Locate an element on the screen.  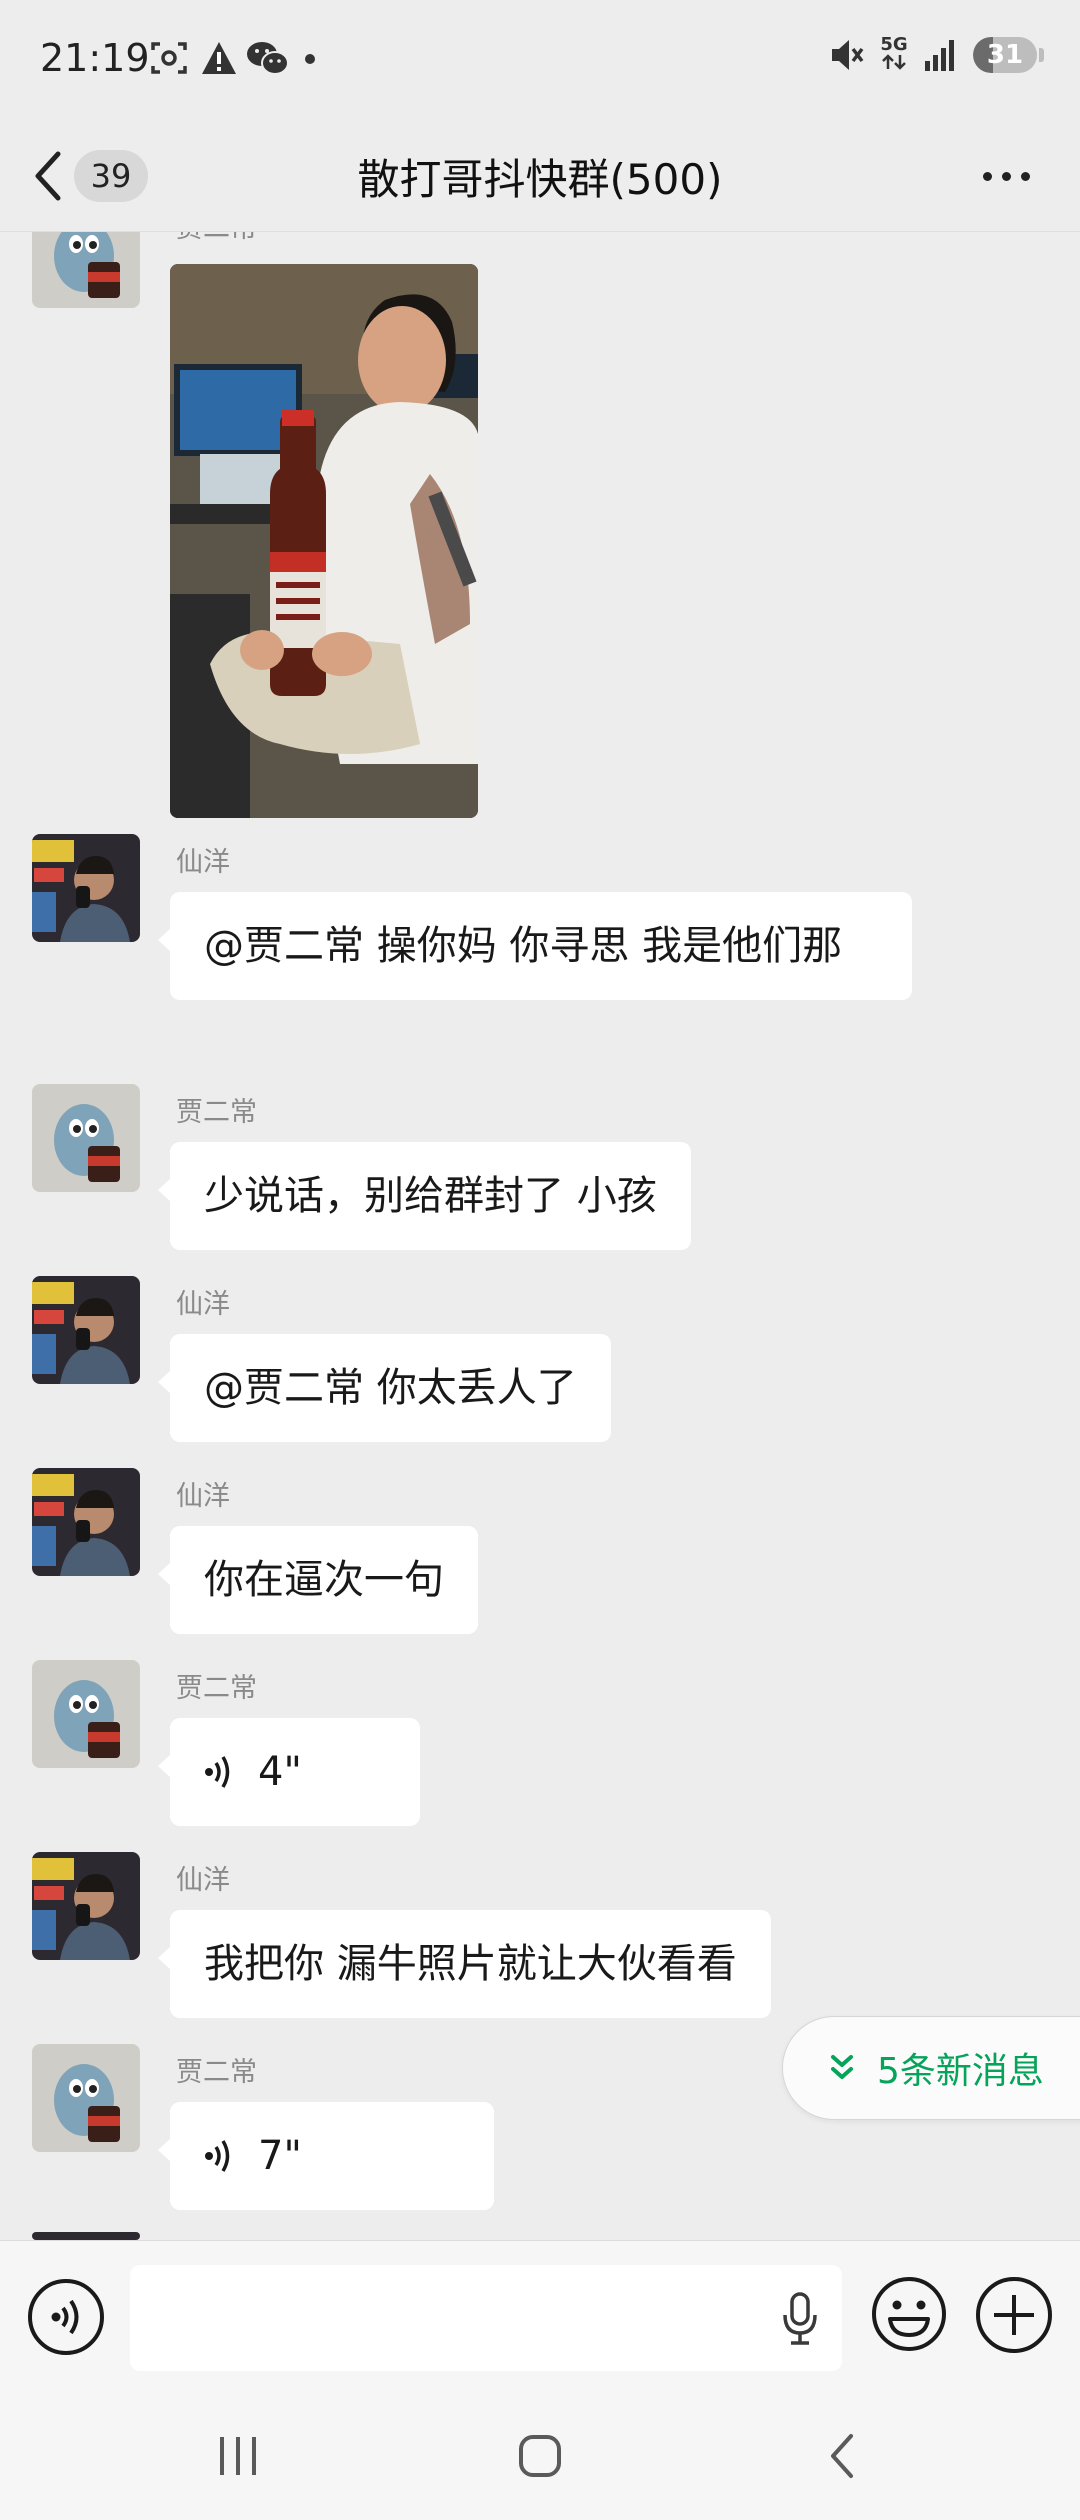
home-icon is located at coordinates (540, 2456).